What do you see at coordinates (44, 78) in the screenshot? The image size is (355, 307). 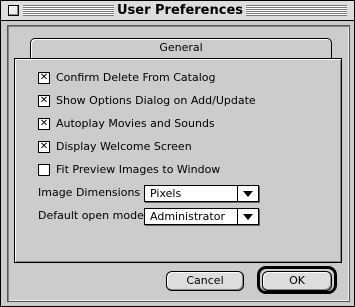 I see `checkbox-confirm-delete: ✕` at bounding box center [44, 78].